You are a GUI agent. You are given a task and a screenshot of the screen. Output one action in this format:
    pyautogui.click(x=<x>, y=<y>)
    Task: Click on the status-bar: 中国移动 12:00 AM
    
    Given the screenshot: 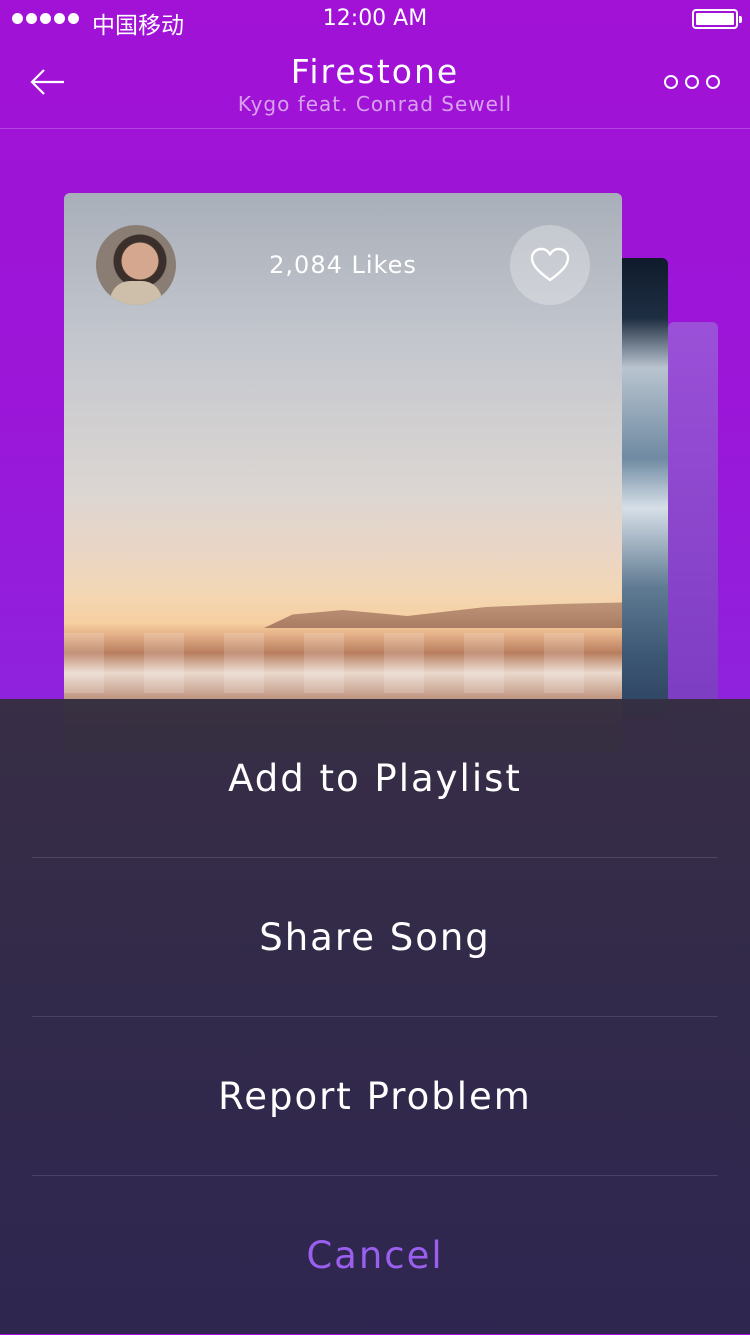 What is the action you would take?
    pyautogui.click(x=375, y=20)
    